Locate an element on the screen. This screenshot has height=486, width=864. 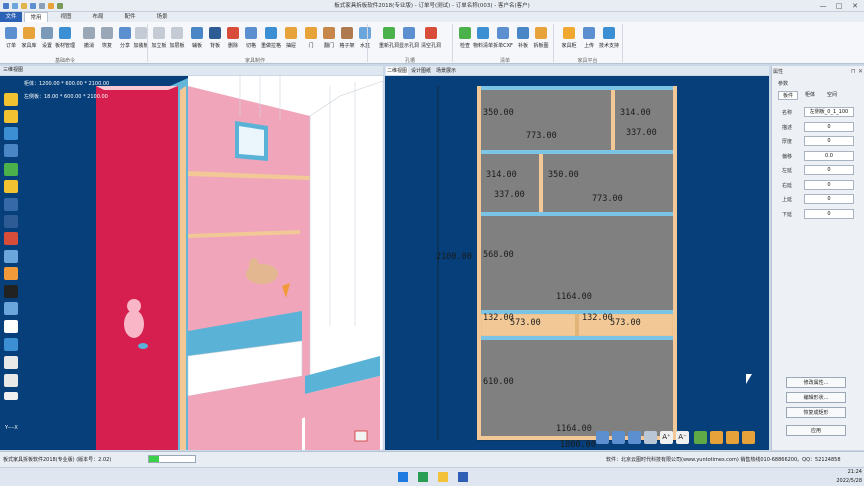
taskbar-date: 2022/5/28 is located at coordinates (849, 481).